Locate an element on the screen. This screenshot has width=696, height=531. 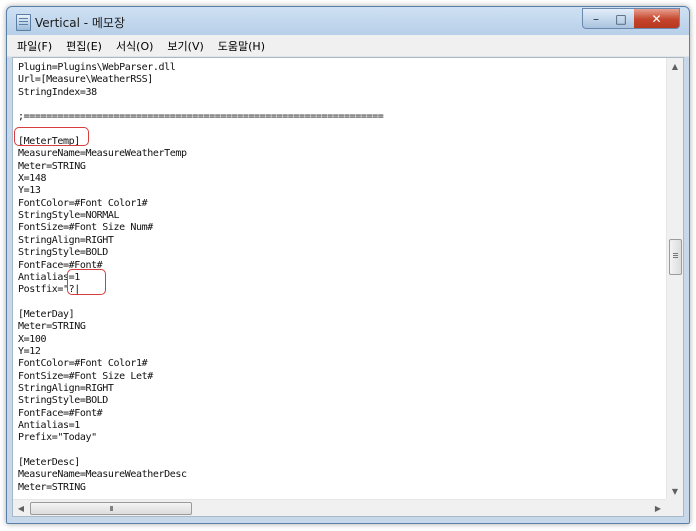
close-button: ✕ is located at coordinates (657, 18).